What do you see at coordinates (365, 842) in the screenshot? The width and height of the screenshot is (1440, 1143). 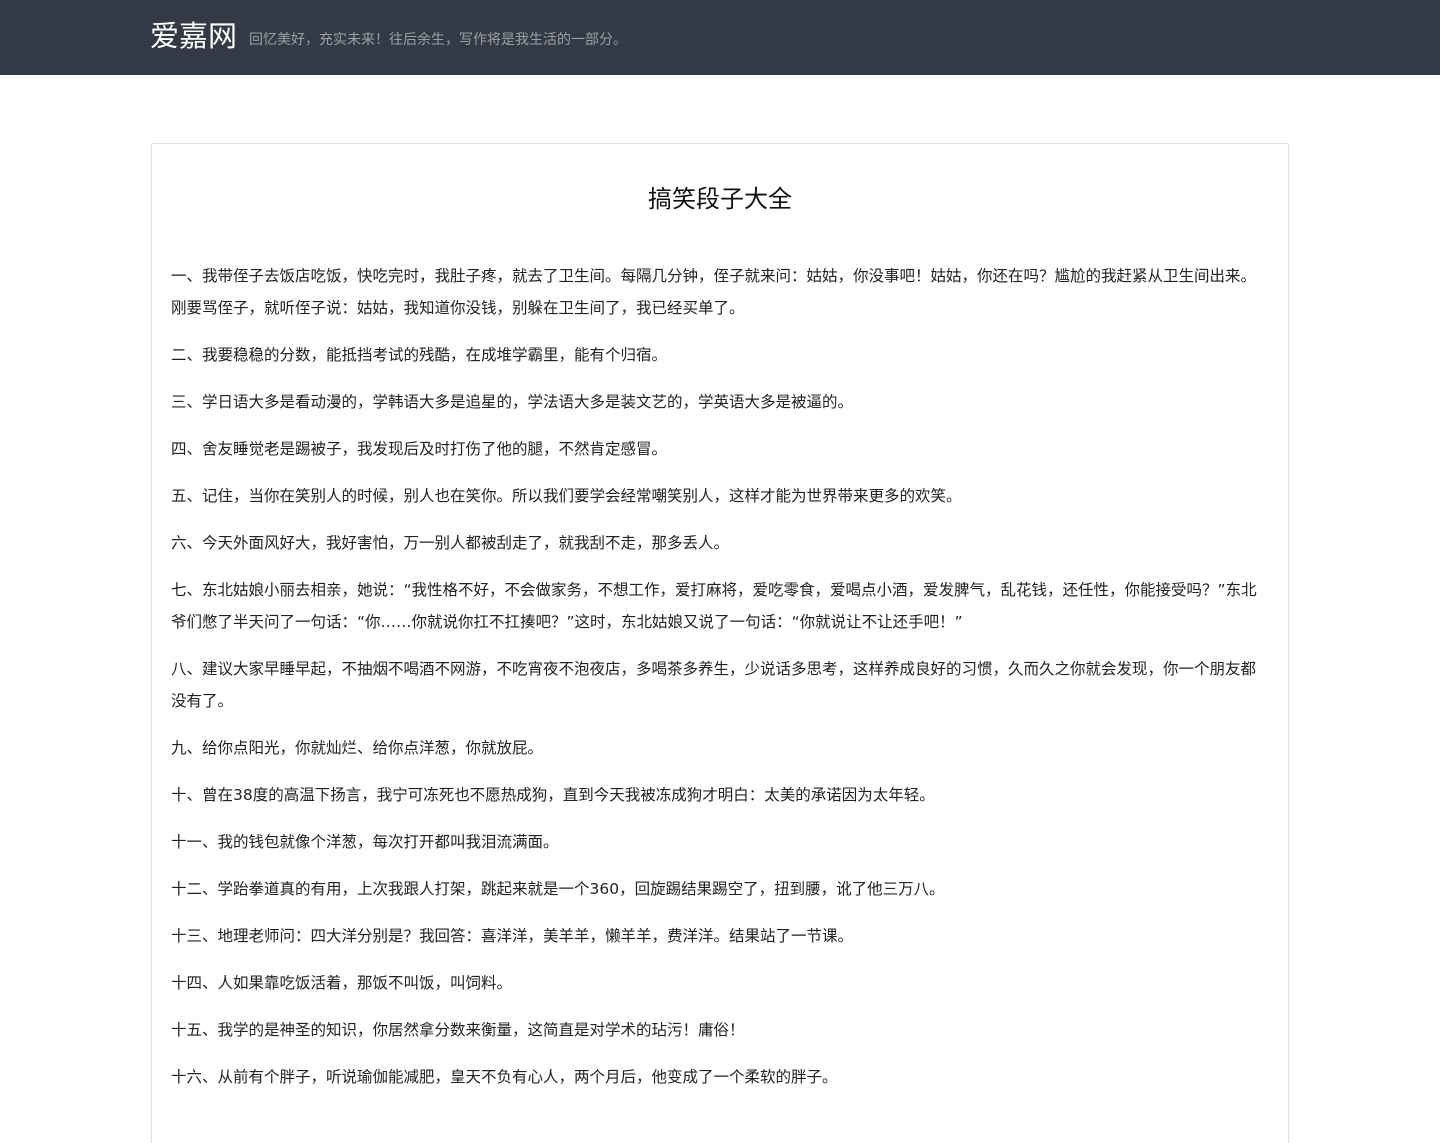 I see `joke-paragraph: 十一、我的钱包就像个洋葱，每次打开都叫我泪流满面。` at bounding box center [365, 842].